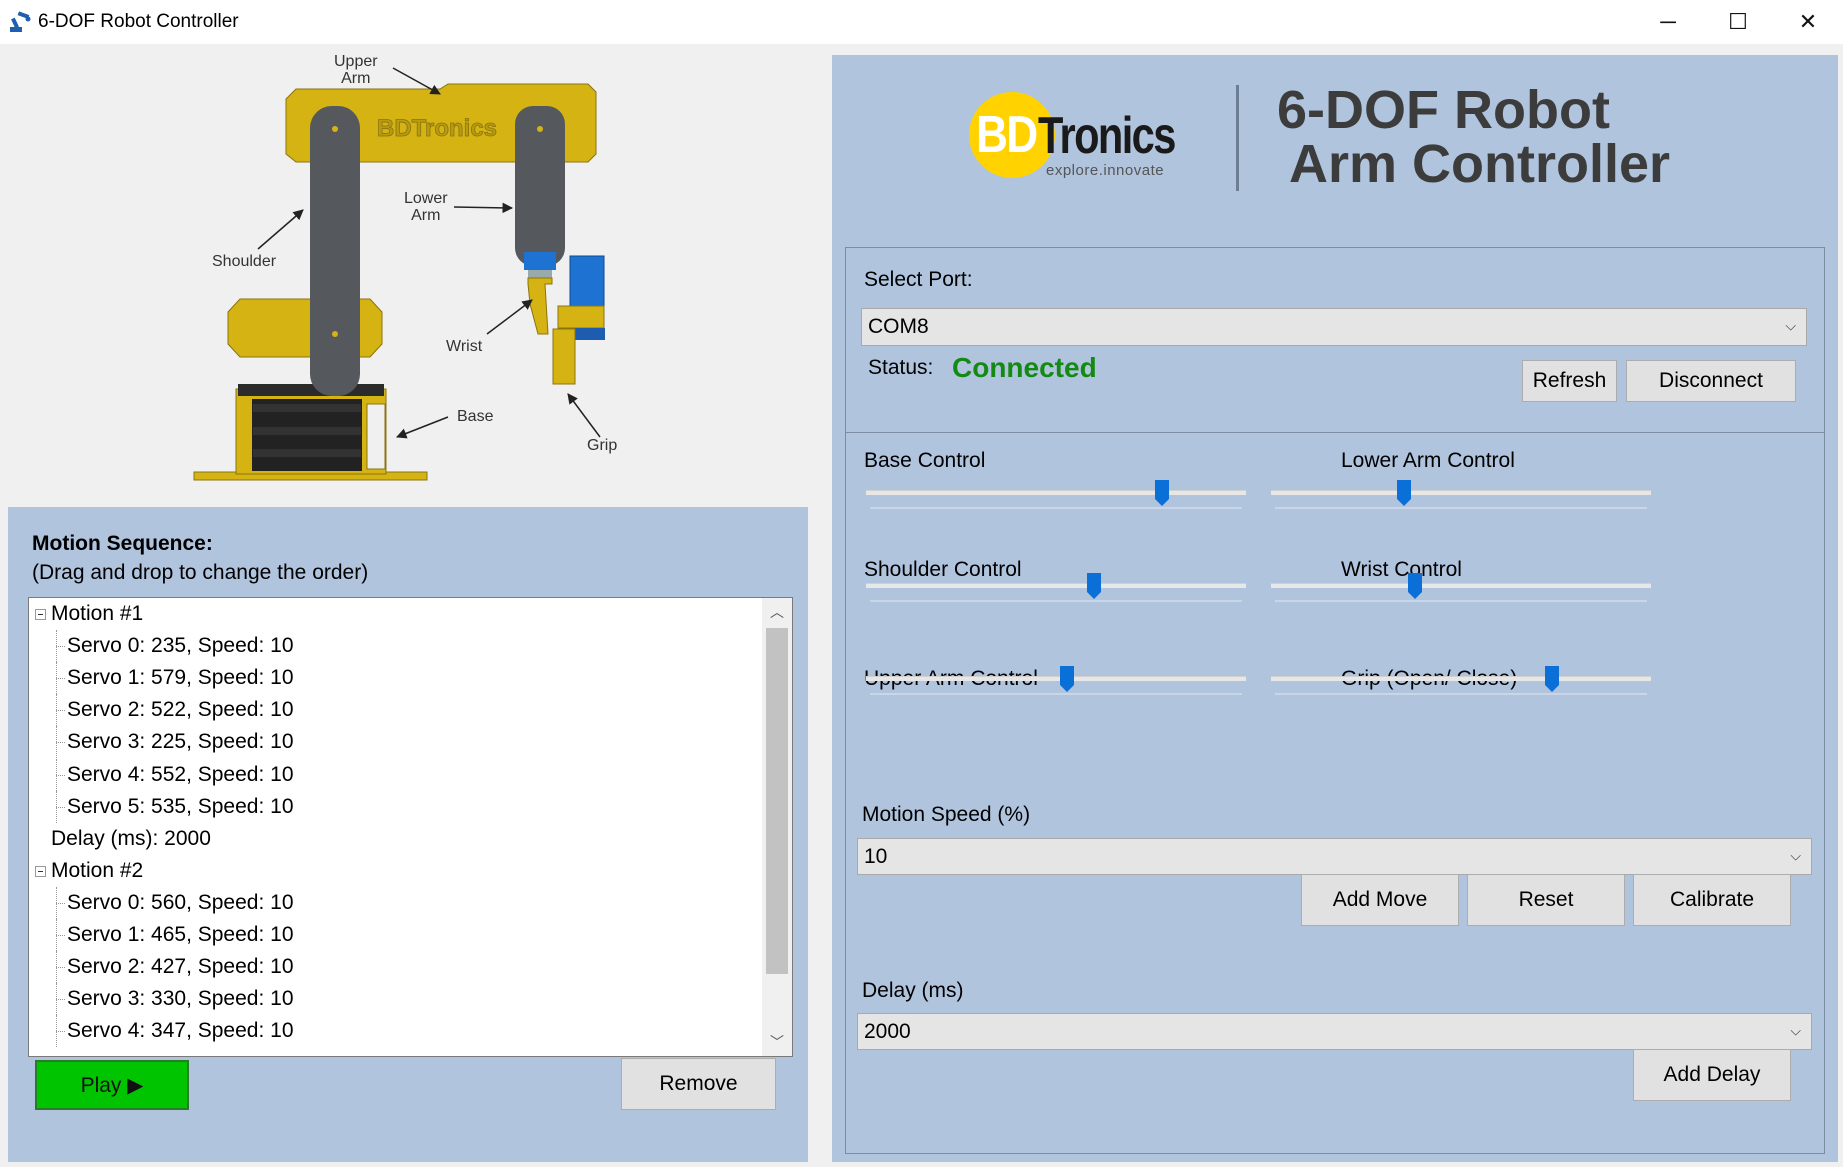 The width and height of the screenshot is (1843, 1167). I want to click on tree-leaf: Servo 3: 330, Speed: 10, so click(180, 999).